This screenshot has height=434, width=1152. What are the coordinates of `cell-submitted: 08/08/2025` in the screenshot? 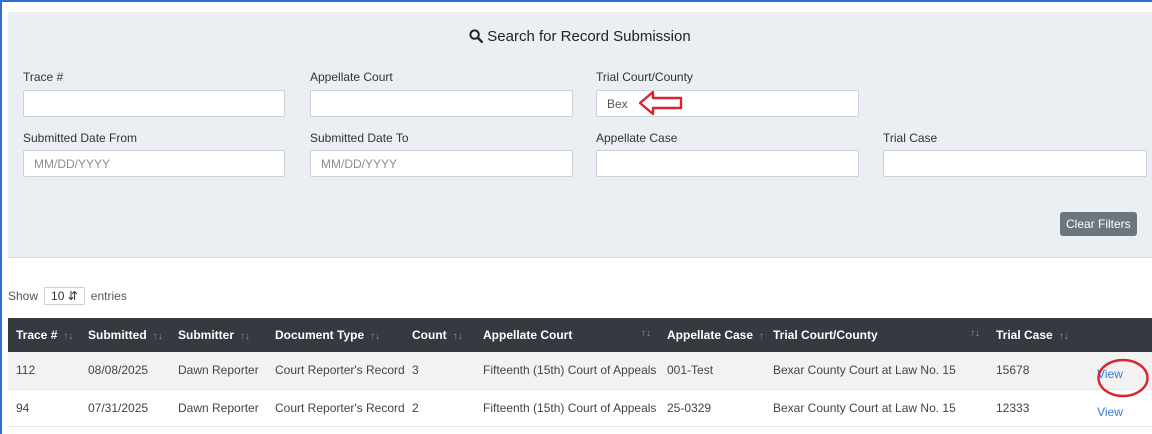 It's located at (125, 371).